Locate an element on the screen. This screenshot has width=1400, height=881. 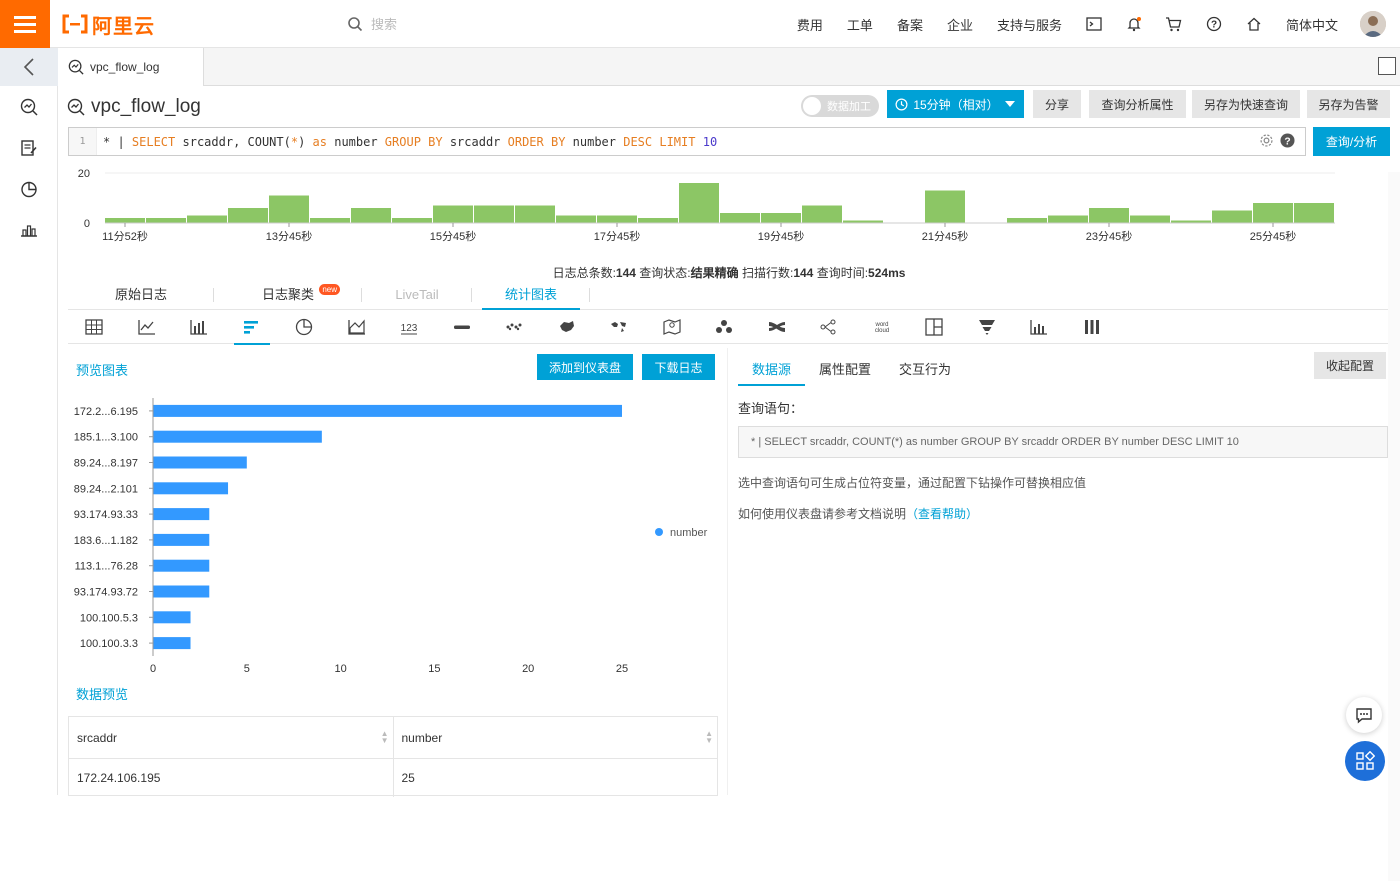
tab-log-clustering: 日志聚类 new is located at coordinates (288, 294).